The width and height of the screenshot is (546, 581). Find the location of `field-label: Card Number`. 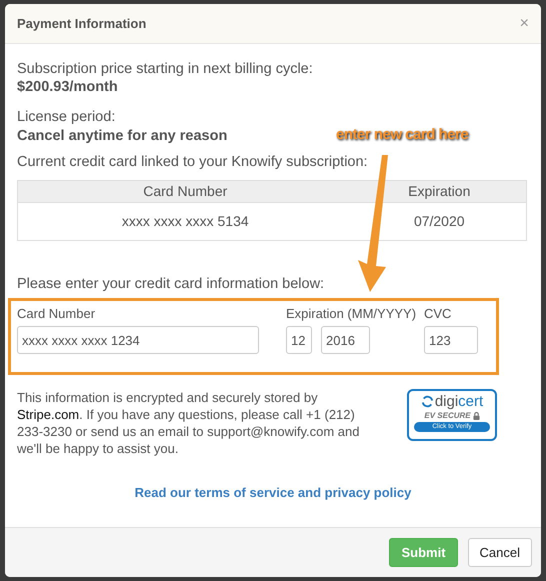

field-label: Card Number is located at coordinates (56, 314).